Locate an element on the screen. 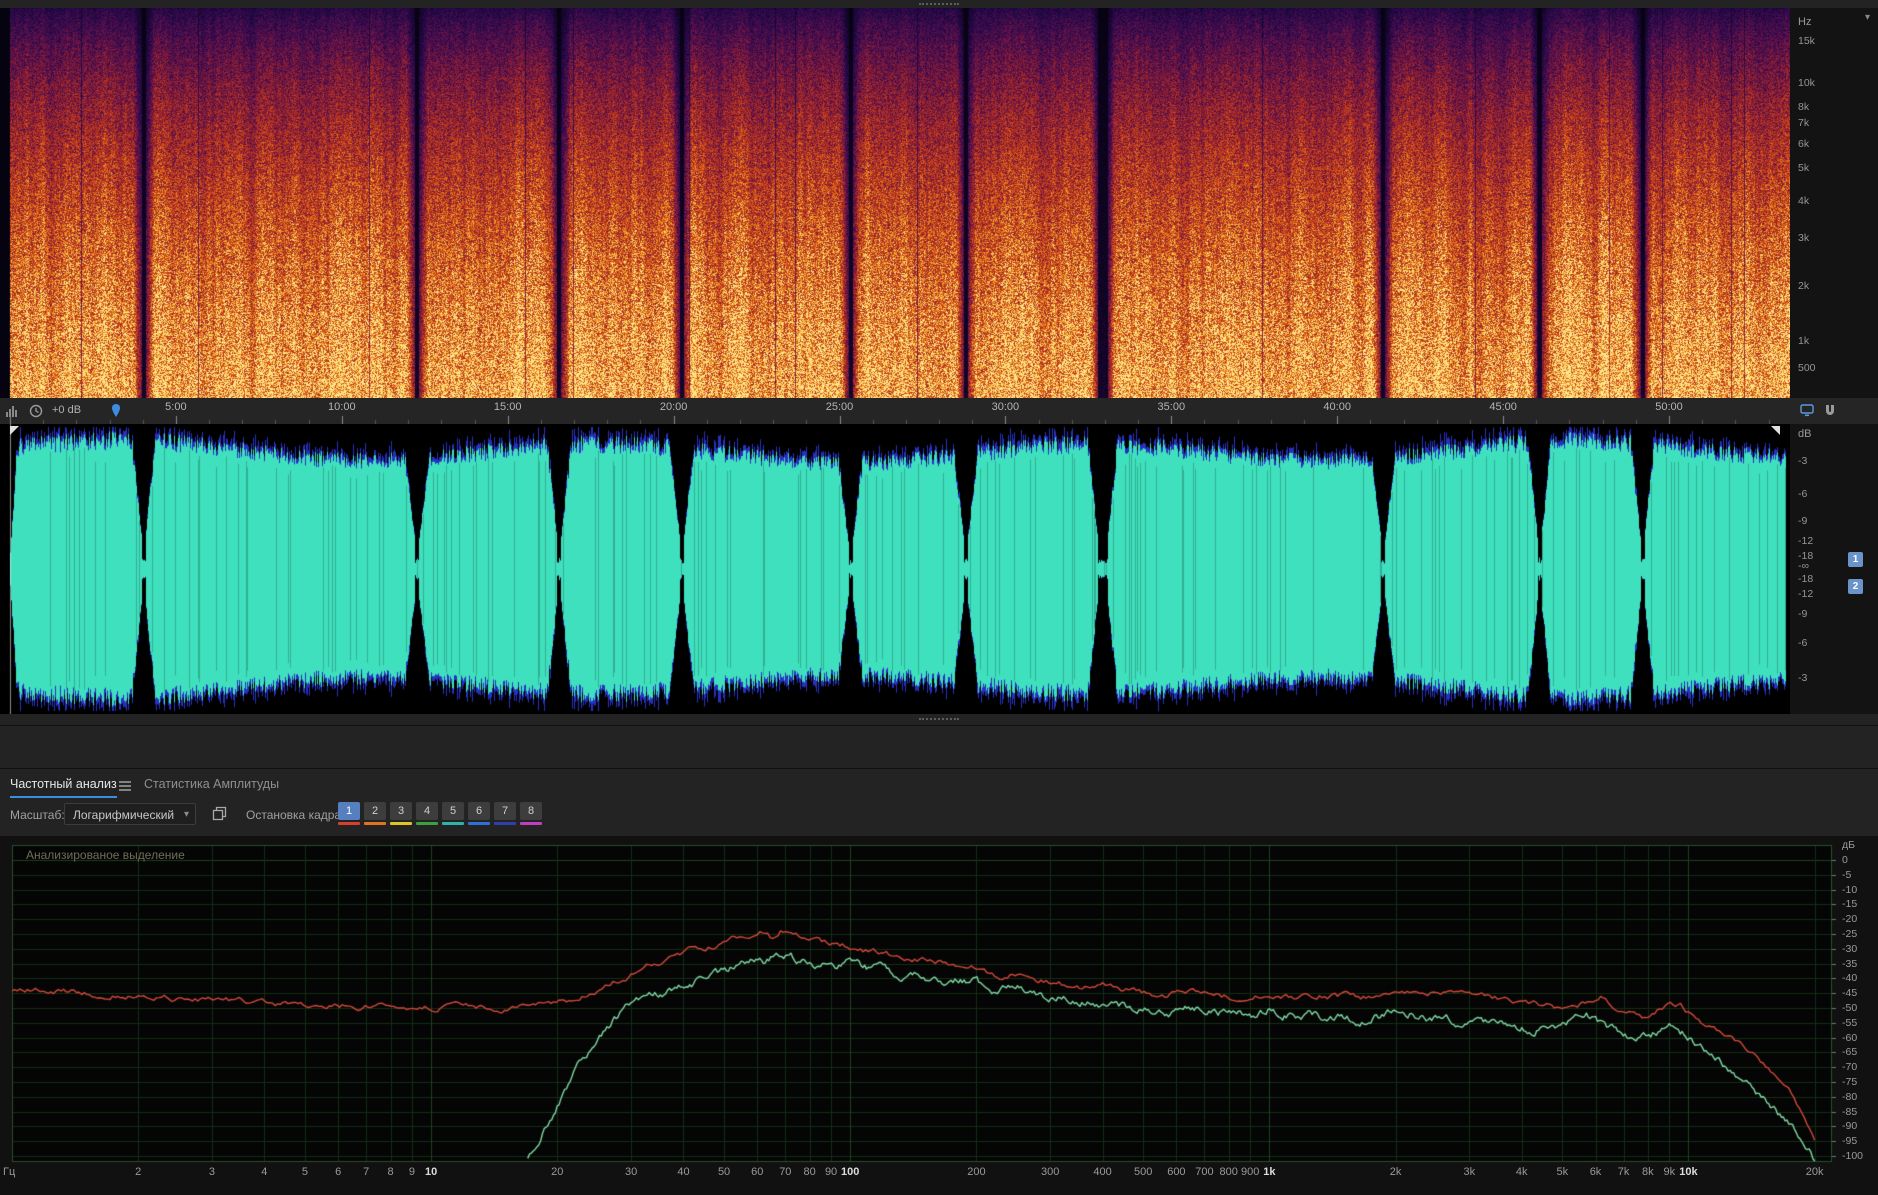 The image size is (1878, 1195). x-tick-label: 2 is located at coordinates (138, 1172).